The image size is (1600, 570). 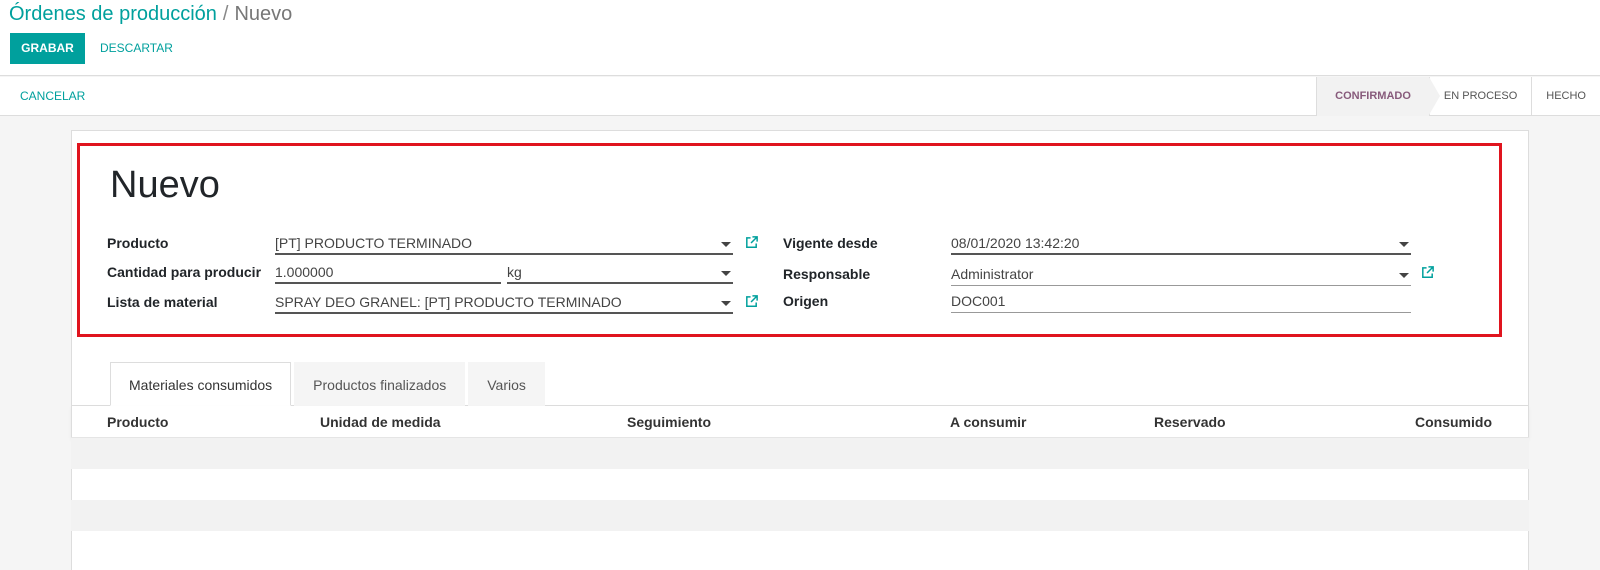 I want to click on column-header-seguimiento: Seguimiento, so click(x=669, y=422).